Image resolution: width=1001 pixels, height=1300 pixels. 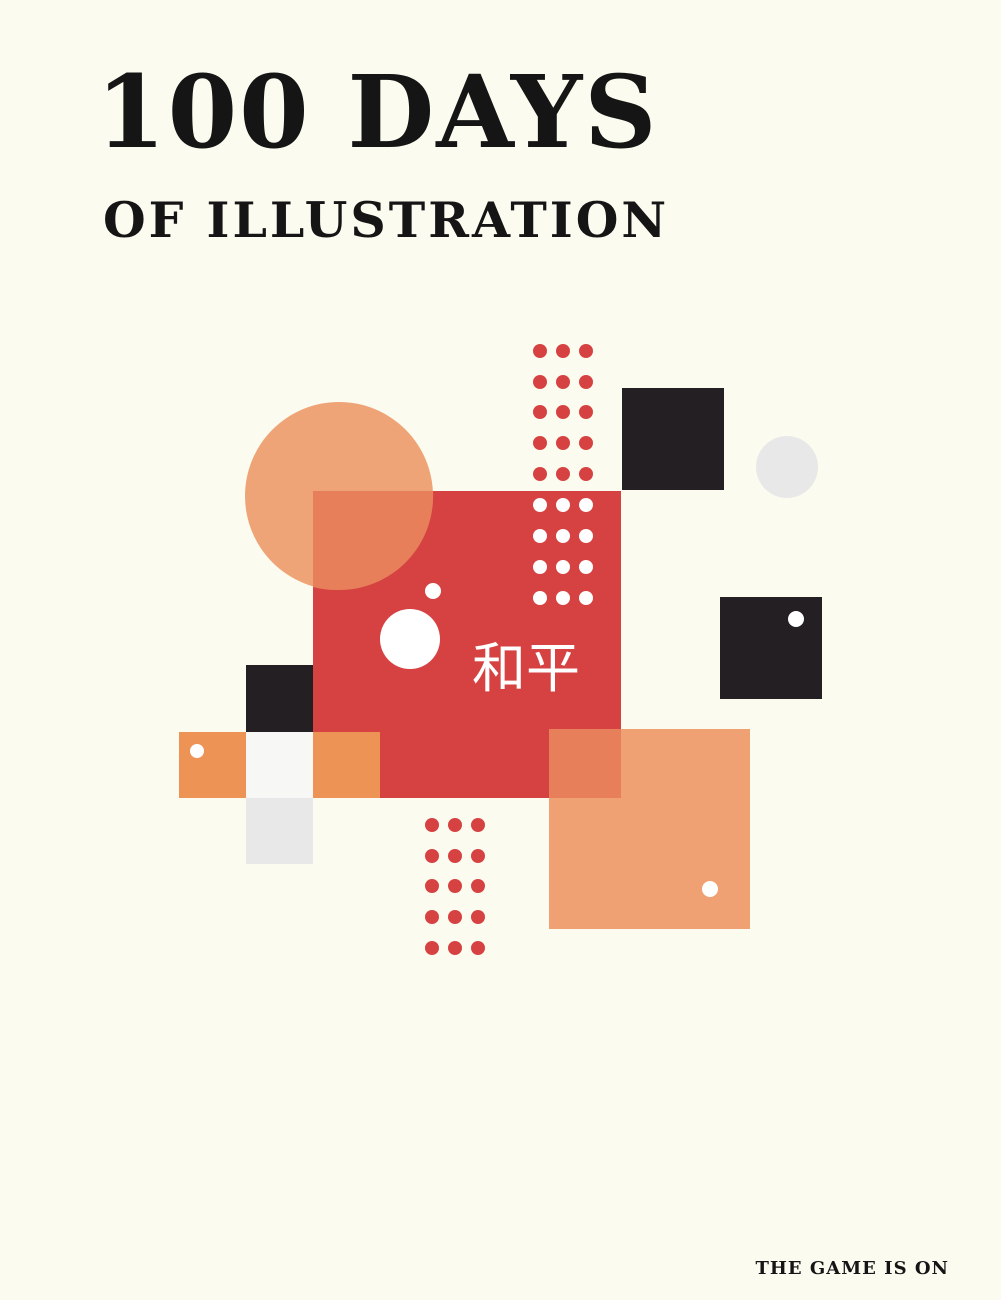 What do you see at coordinates (526, 668) in the screenshot?
I see `kanji-text: 和平` at bounding box center [526, 668].